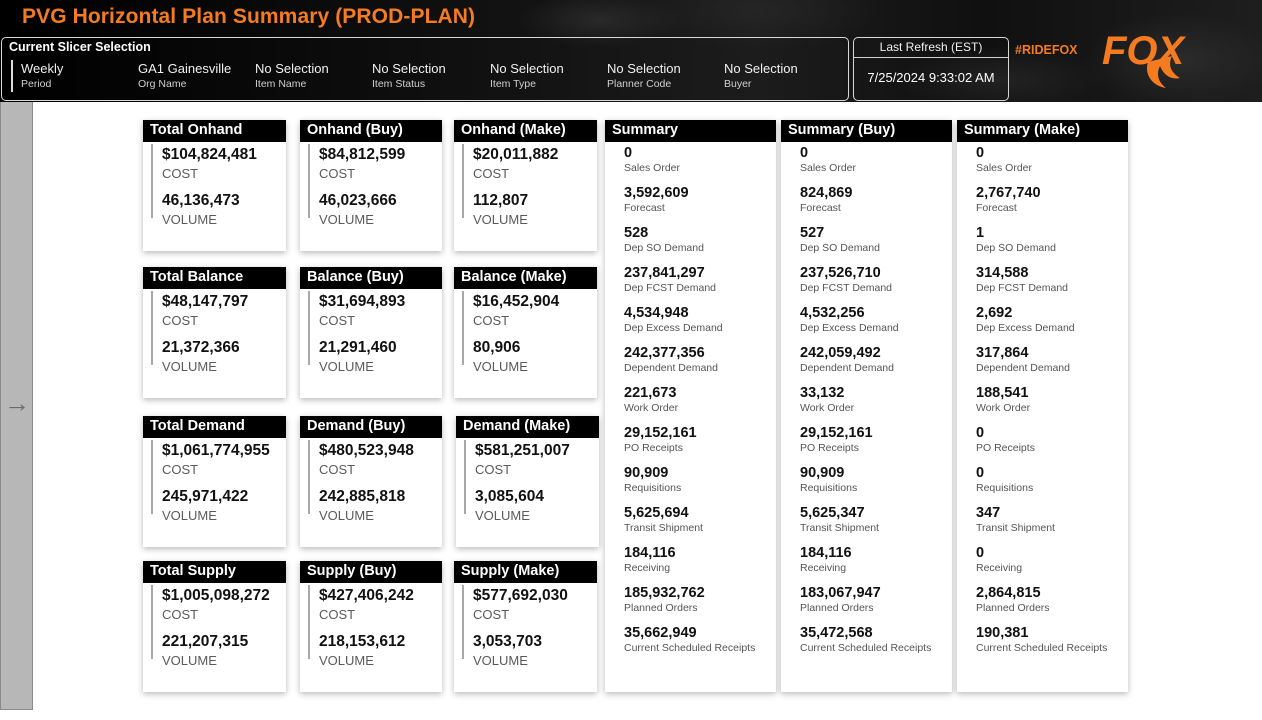 Image resolution: width=1262 pixels, height=720 pixels. What do you see at coordinates (1008, 593) in the screenshot?
I see `summary-metric-value: 2,864,815` at bounding box center [1008, 593].